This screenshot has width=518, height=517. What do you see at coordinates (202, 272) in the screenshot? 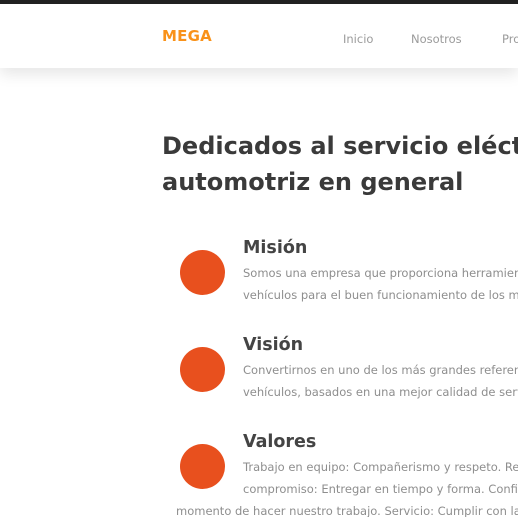
I see `mision-icon` at bounding box center [202, 272].